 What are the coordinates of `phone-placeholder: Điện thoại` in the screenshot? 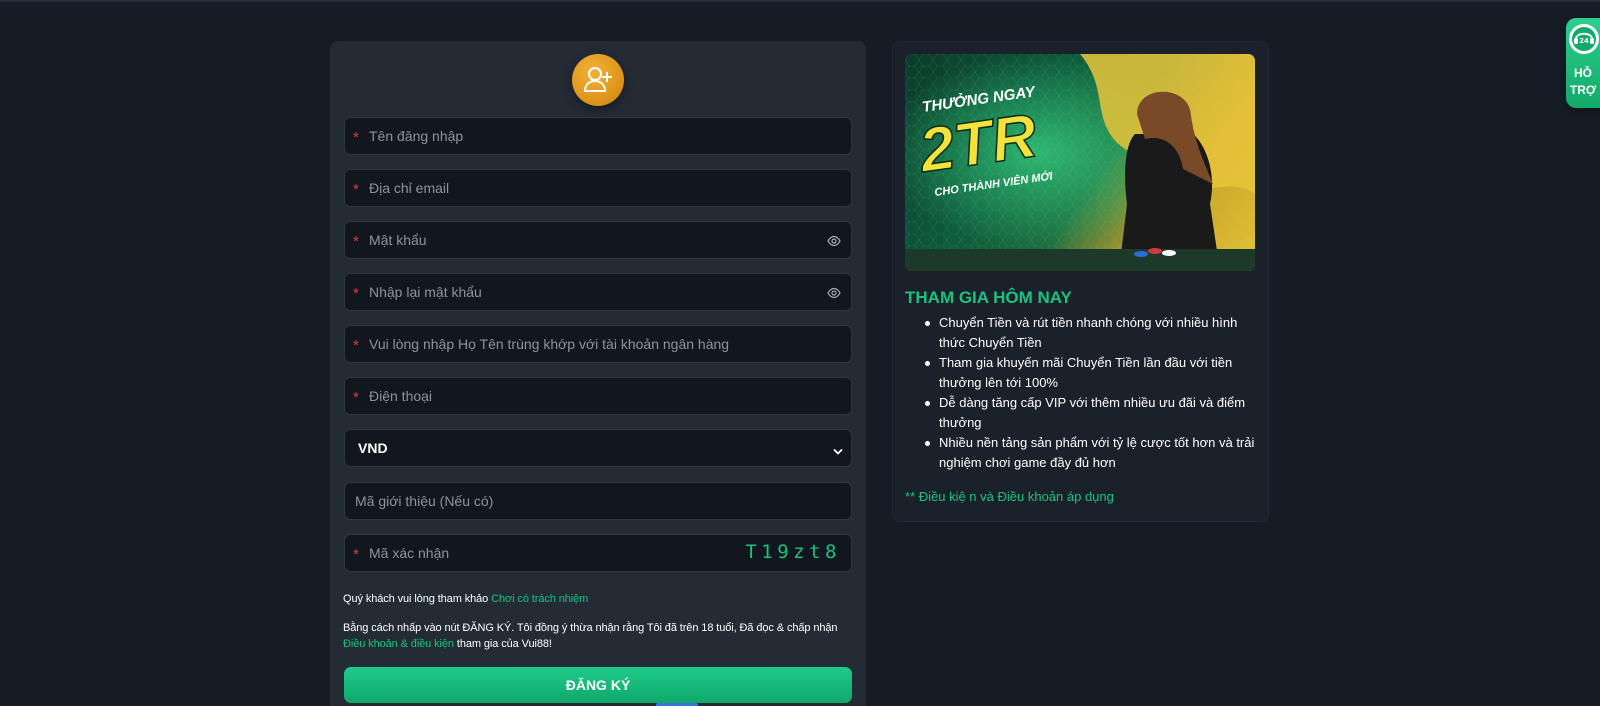 It's located at (401, 396).